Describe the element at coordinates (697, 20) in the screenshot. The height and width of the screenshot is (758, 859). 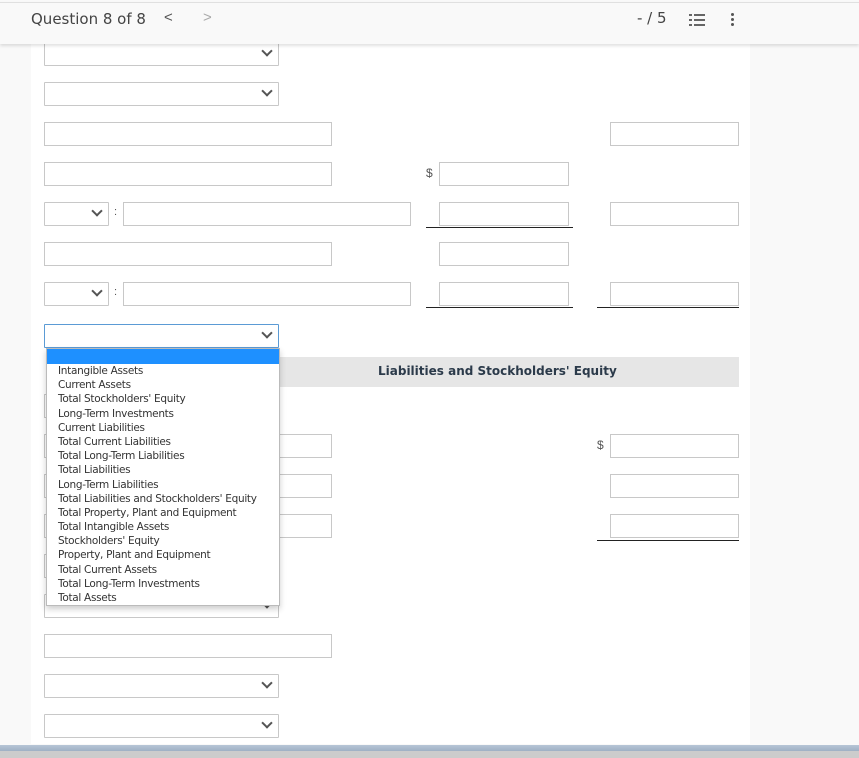
I see `question-list-icon` at that location.